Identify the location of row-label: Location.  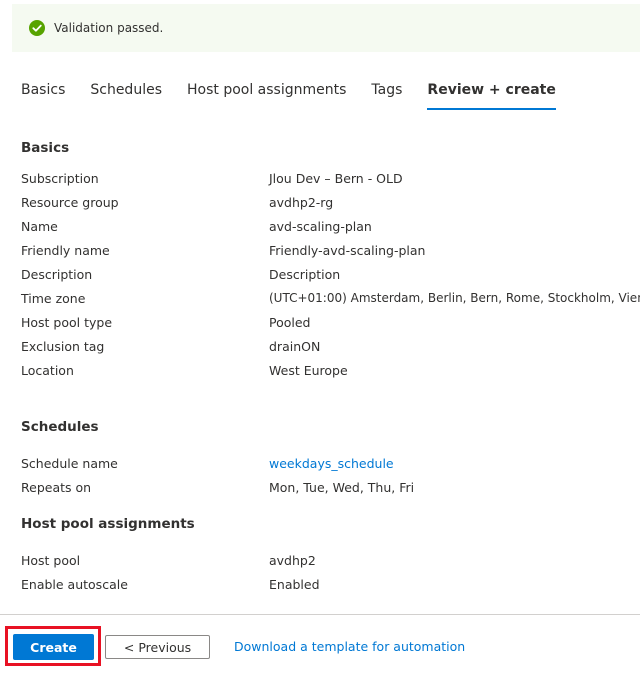
(47, 370).